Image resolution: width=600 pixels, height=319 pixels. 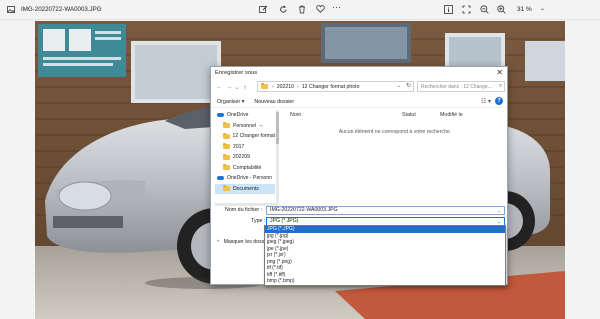 What do you see at coordinates (500, 86) in the screenshot?
I see `search-icon: ⌕` at bounding box center [500, 86].